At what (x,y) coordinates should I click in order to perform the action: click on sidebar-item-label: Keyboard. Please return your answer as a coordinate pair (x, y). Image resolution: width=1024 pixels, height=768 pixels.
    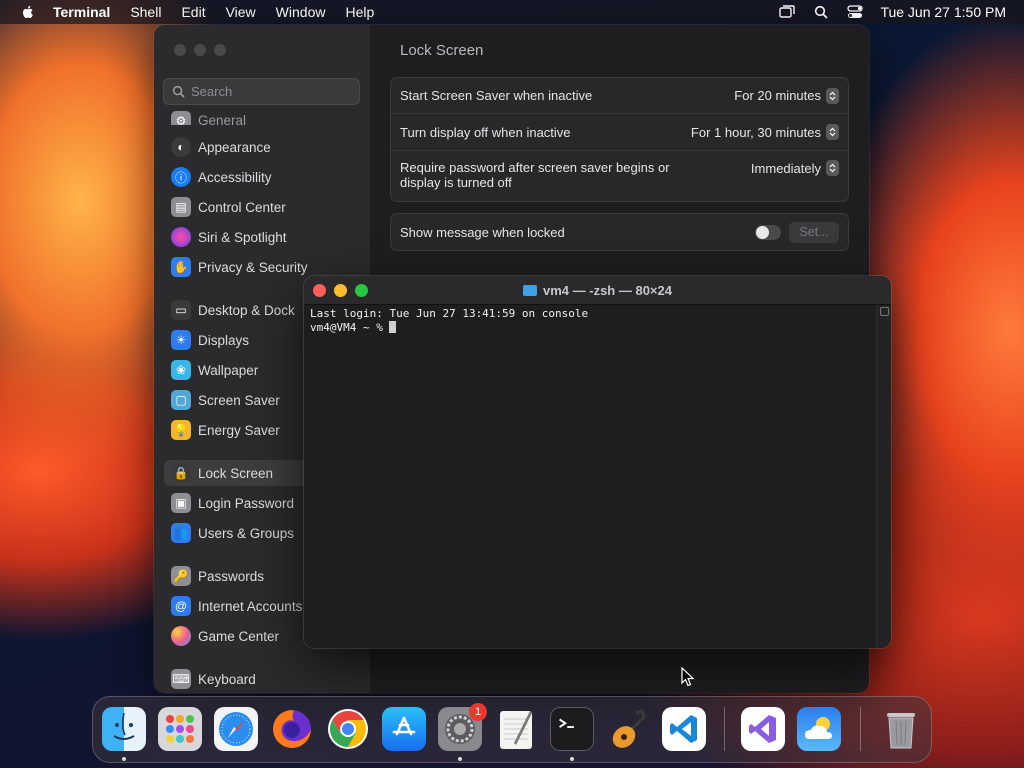
    Looking at the image, I should click on (227, 679).